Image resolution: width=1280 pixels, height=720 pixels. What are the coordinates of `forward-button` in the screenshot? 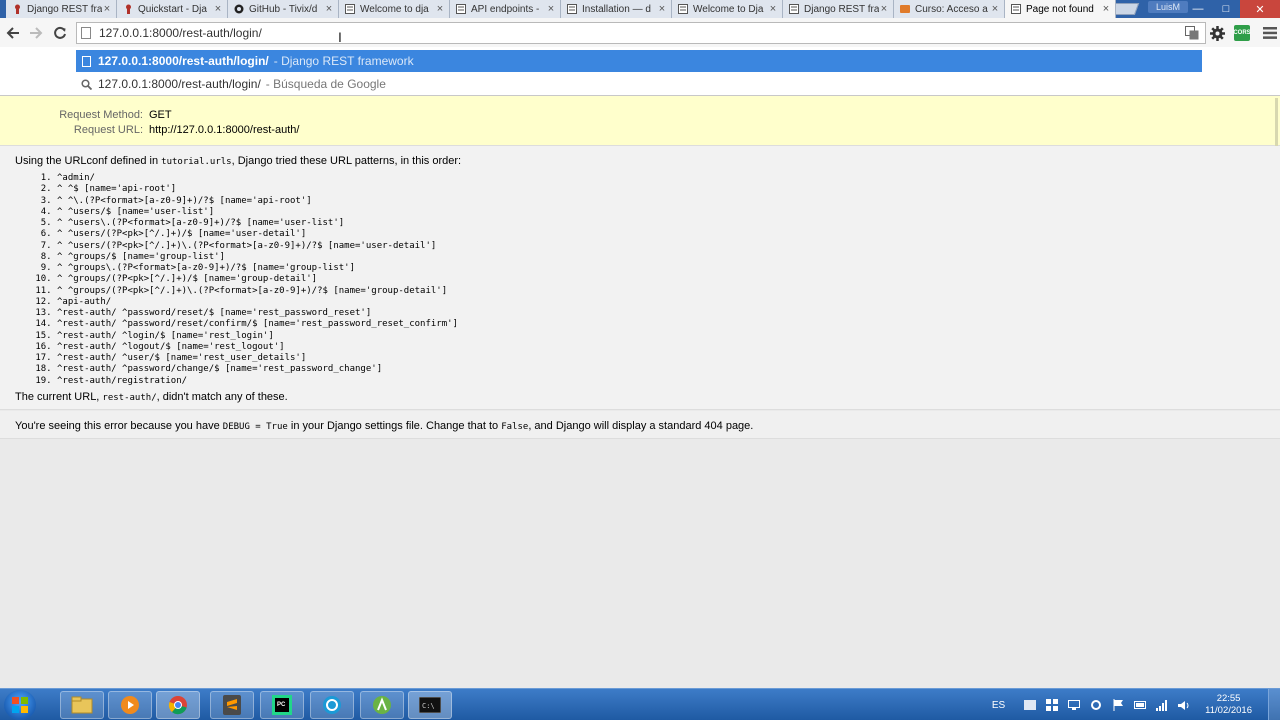 It's located at (36, 33).